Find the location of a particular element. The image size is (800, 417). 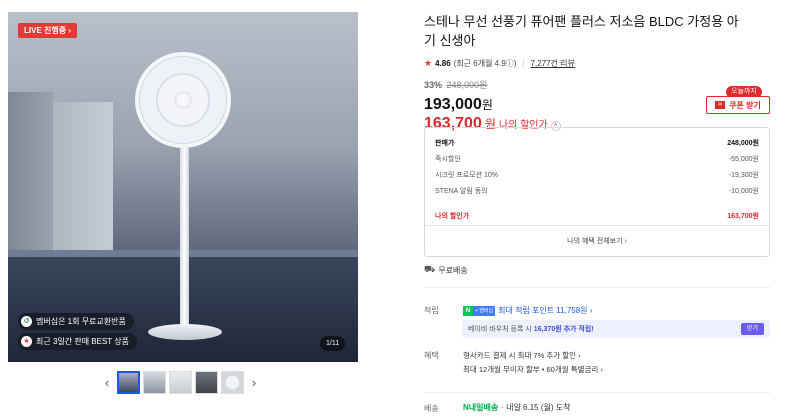

promo-text: 베이비 바우처 등록 시 is located at coordinates (500, 329).